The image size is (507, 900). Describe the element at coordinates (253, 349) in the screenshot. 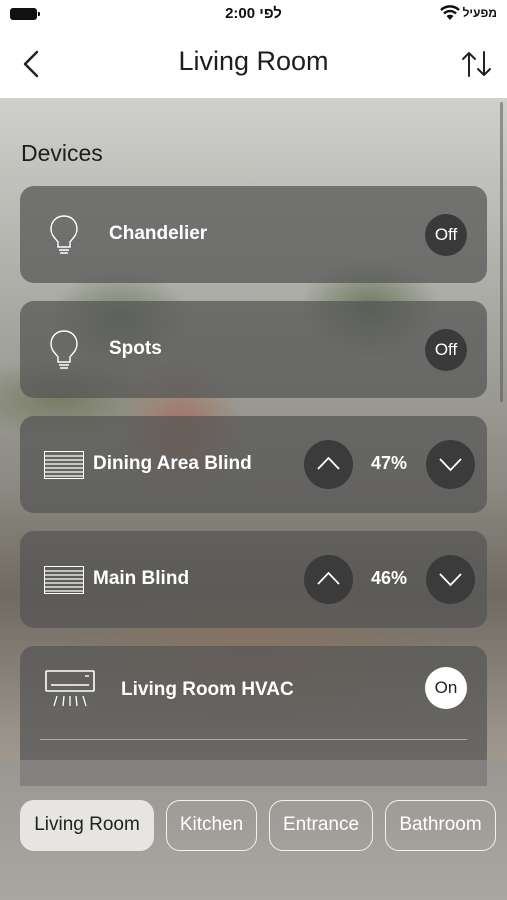

I see `device-card-spots: Spots Off` at that location.